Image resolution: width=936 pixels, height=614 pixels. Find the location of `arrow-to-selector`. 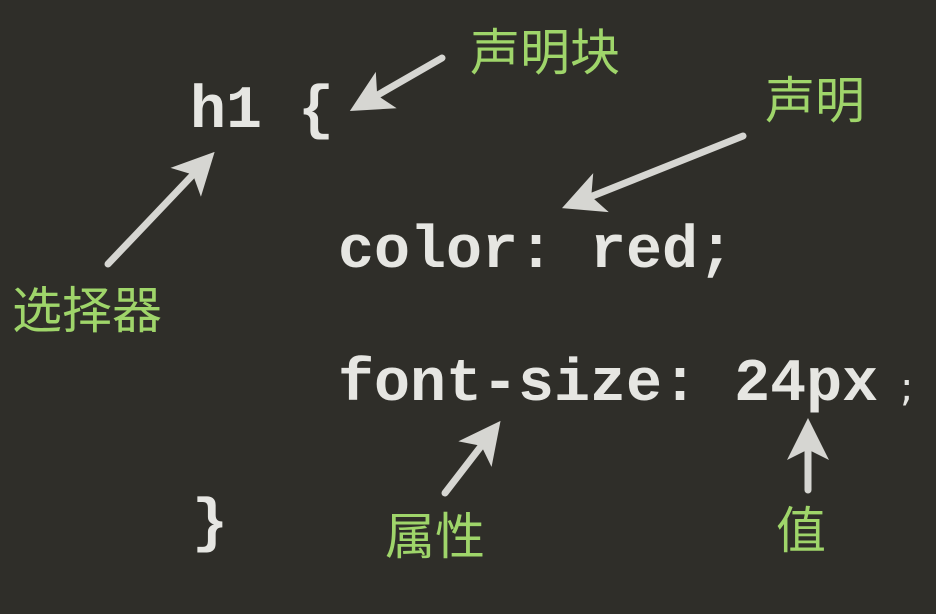

arrow-to-selector is located at coordinates (159, 209).